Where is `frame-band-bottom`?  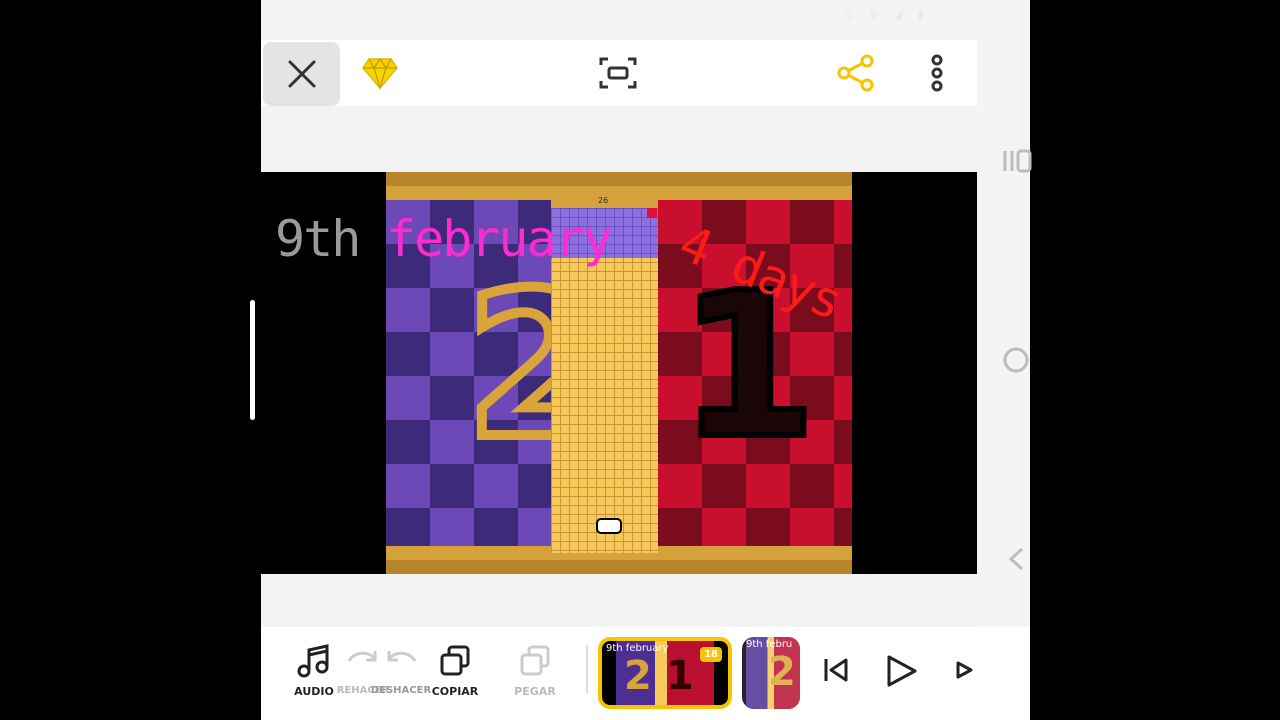 frame-band-bottom is located at coordinates (619, 567).